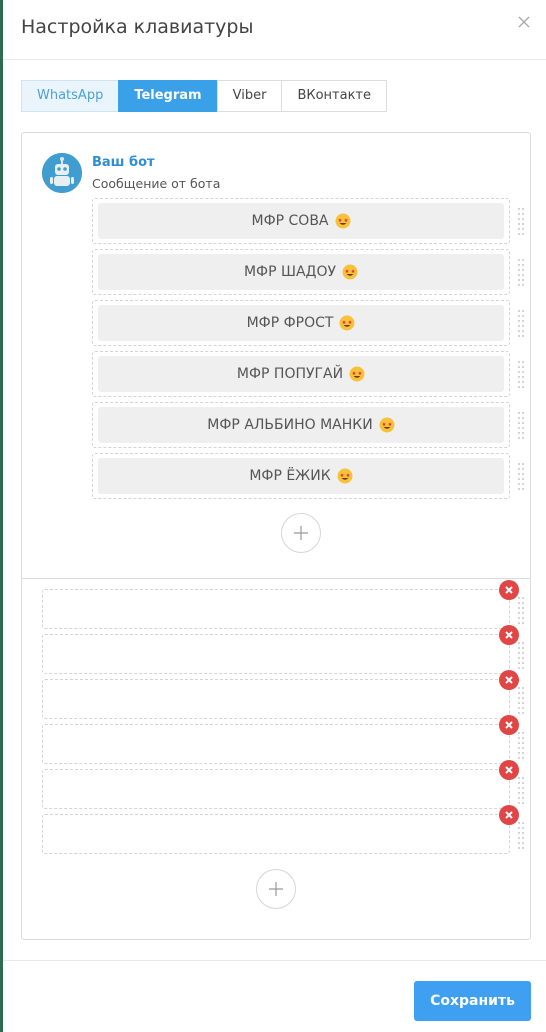 Image resolution: width=546 pixels, height=1032 pixels. Describe the element at coordinates (276, 578) in the screenshot. I see `section-divider` at that location.